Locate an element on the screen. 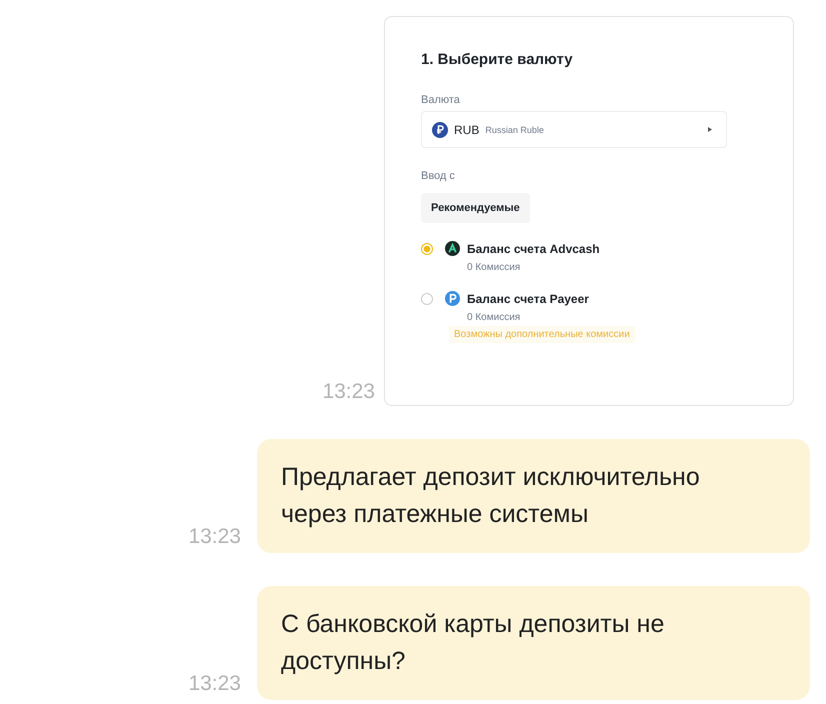 The height and width of the screenshot is (704, 826). warning-note: Возможны дополнительные комиссии is located at coordinates (542, 334).